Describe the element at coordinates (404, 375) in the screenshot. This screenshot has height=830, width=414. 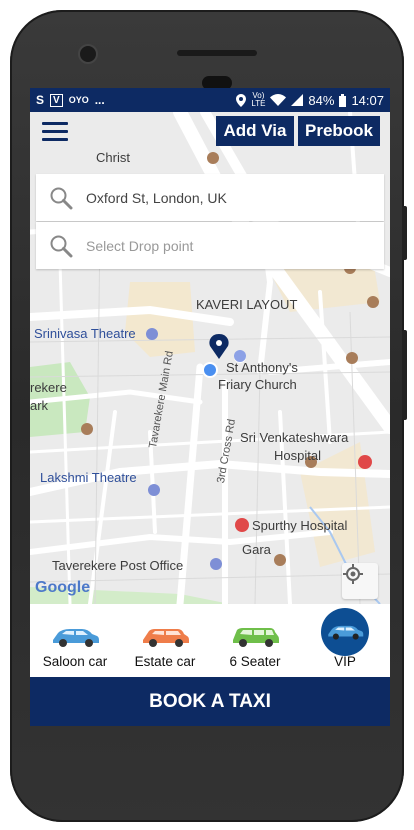
I see `power-button` at that location.